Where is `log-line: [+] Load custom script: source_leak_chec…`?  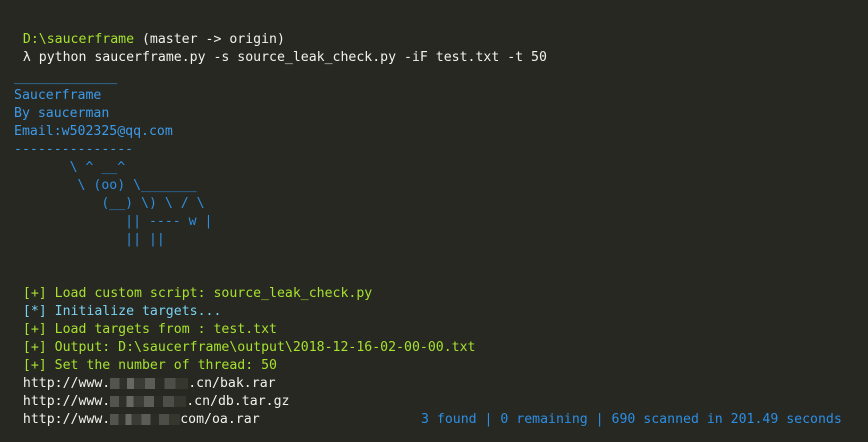 log-line: [+] Load custom script: source_leak_chec… is located at coordinates (189, 284).